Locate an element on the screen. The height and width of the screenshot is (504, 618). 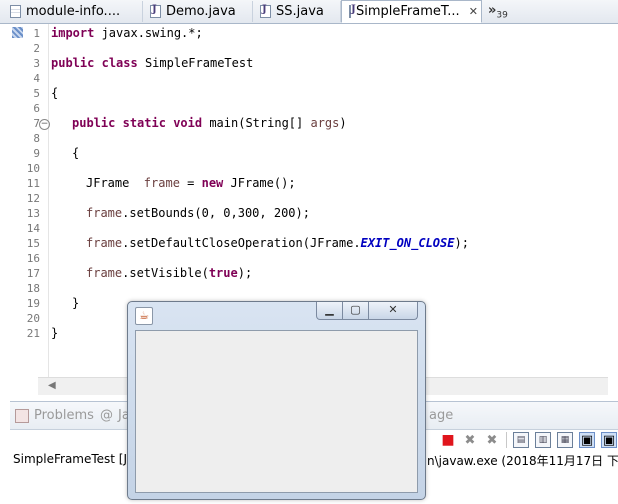
line-number: 20 is located at coordinates (33, 318).